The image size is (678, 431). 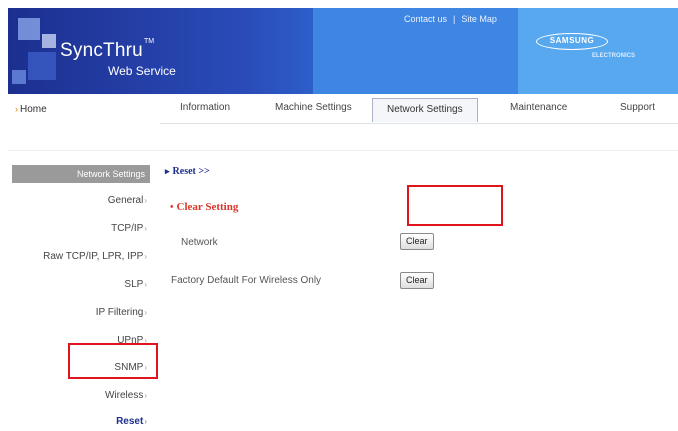 I want to click on sidebar-item-label: IP Filtering, so click(x=119, y=312).